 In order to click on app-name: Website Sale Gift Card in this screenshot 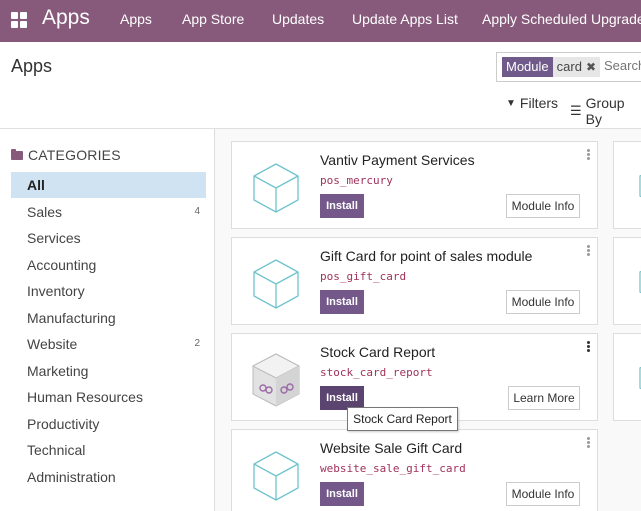, I will do `click(391, 448)`.